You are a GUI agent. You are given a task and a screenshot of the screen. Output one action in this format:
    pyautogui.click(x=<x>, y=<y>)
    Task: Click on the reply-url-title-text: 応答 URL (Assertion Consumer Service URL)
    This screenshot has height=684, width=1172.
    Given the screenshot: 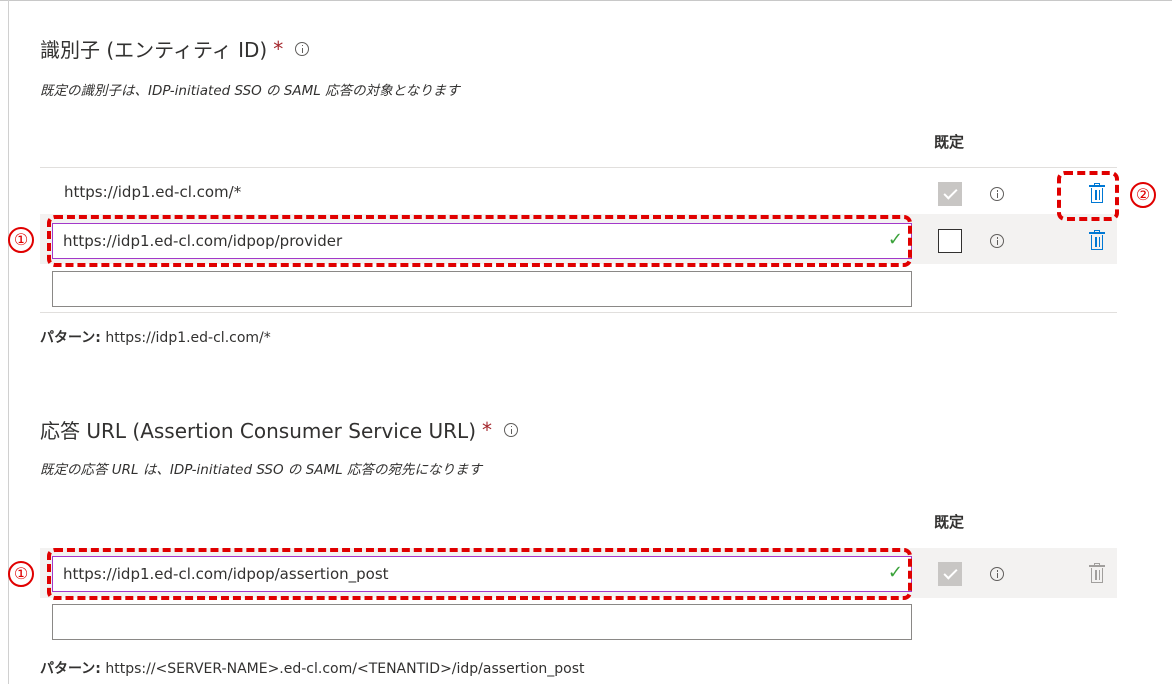 What is the action you would take?
    pyautogui.click(x=258, y=431)
    